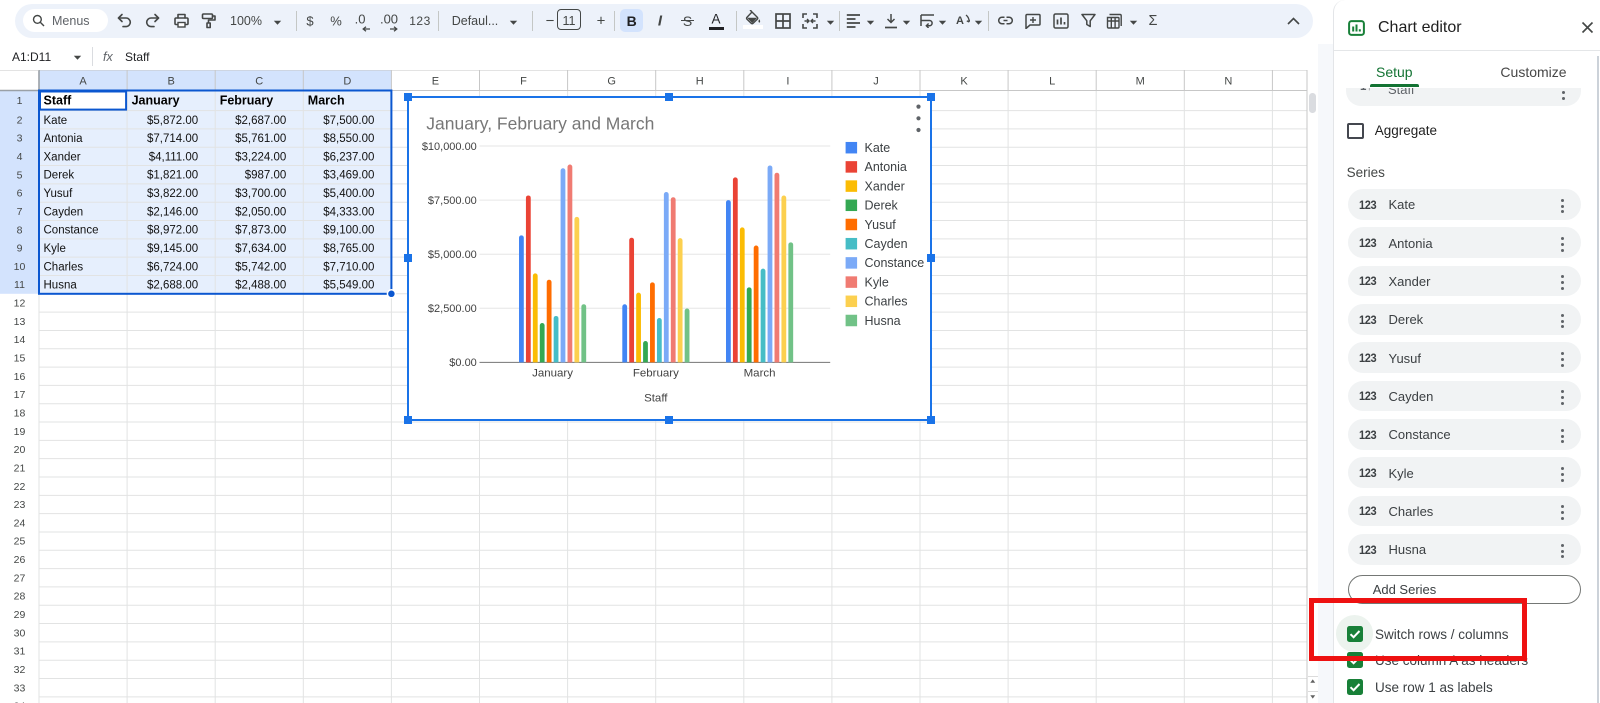 The width and height of the screenshot is (1600, 703). What do you see at coordinates (20, 322) in the screenshot?
I see `svg-text: 13` at bounding box center [20, 322].